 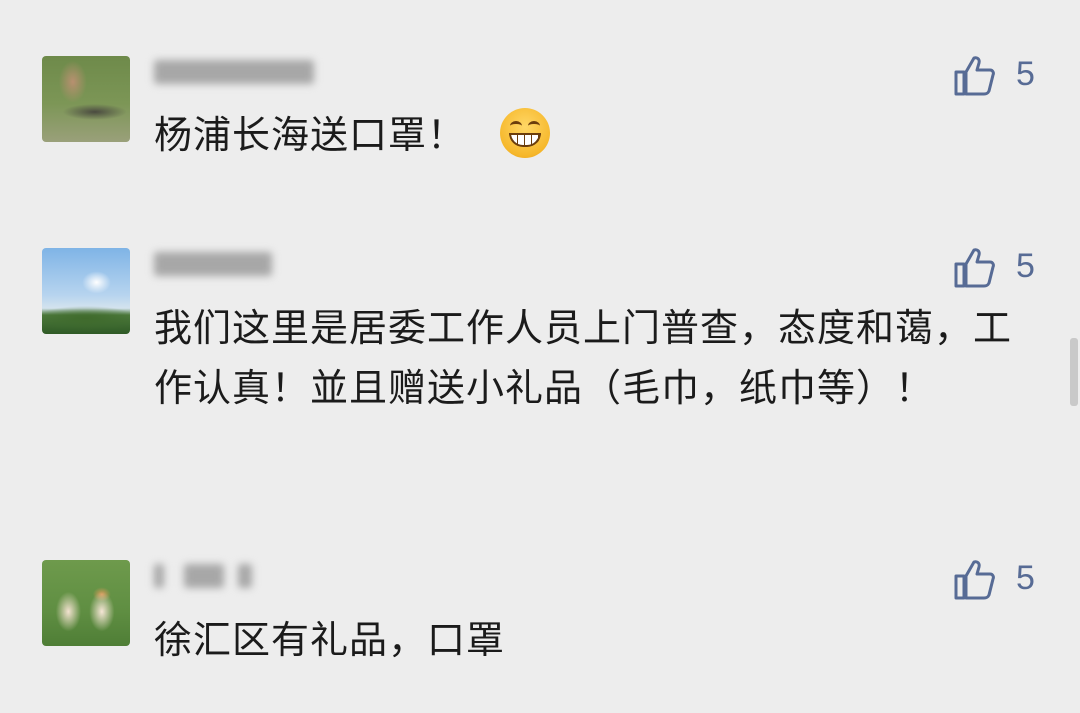 What do you see at coordinates (1074, 372) in the screenshot?
I see `scrollbar` at bounding box center [1074, 372].